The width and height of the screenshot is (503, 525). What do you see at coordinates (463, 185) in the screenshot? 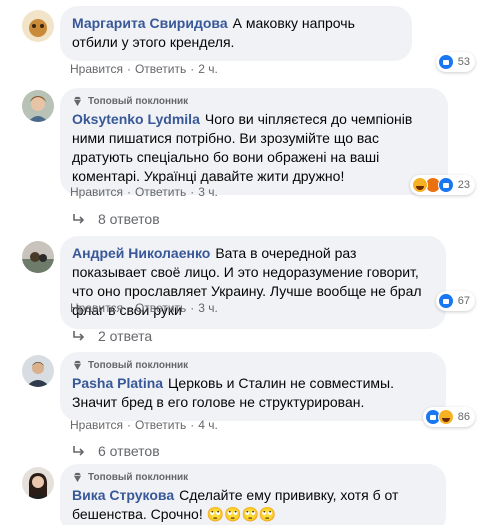
I see `reaction-count: 23` at bounding box center [463, 185].